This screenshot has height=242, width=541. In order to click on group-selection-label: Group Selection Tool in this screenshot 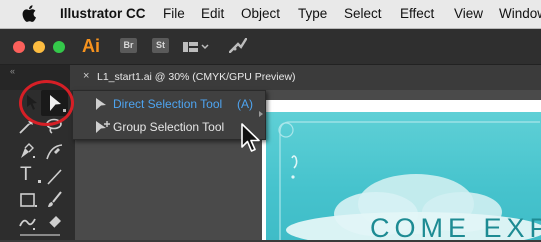, I will do `click(169, 127)`.